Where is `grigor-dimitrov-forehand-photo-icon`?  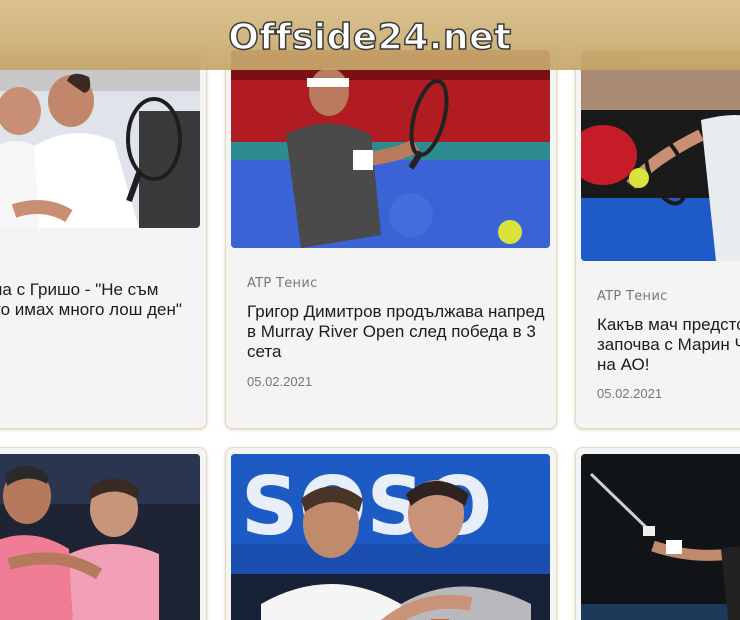 grigor-dimitrov-forehand-photo-icon is located at coordinates (390, 149).